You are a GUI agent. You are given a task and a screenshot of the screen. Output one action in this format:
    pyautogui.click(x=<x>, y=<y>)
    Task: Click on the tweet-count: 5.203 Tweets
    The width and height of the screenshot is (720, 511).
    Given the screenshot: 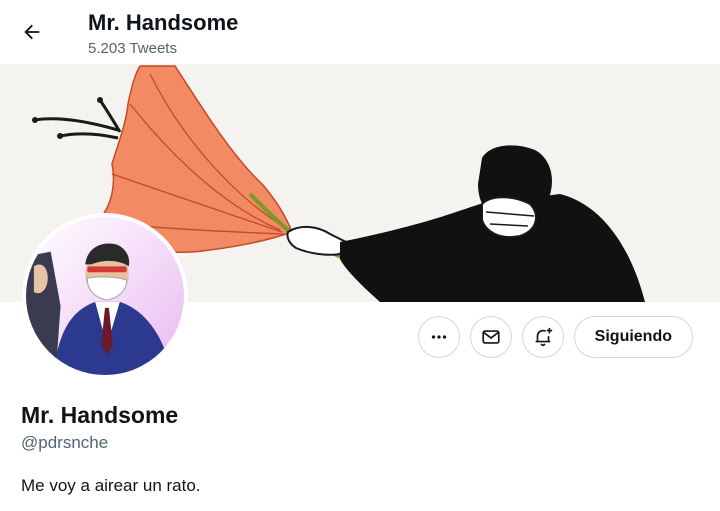 What is the action you would take?
    pyautogui.click(x=132, y=48)
    